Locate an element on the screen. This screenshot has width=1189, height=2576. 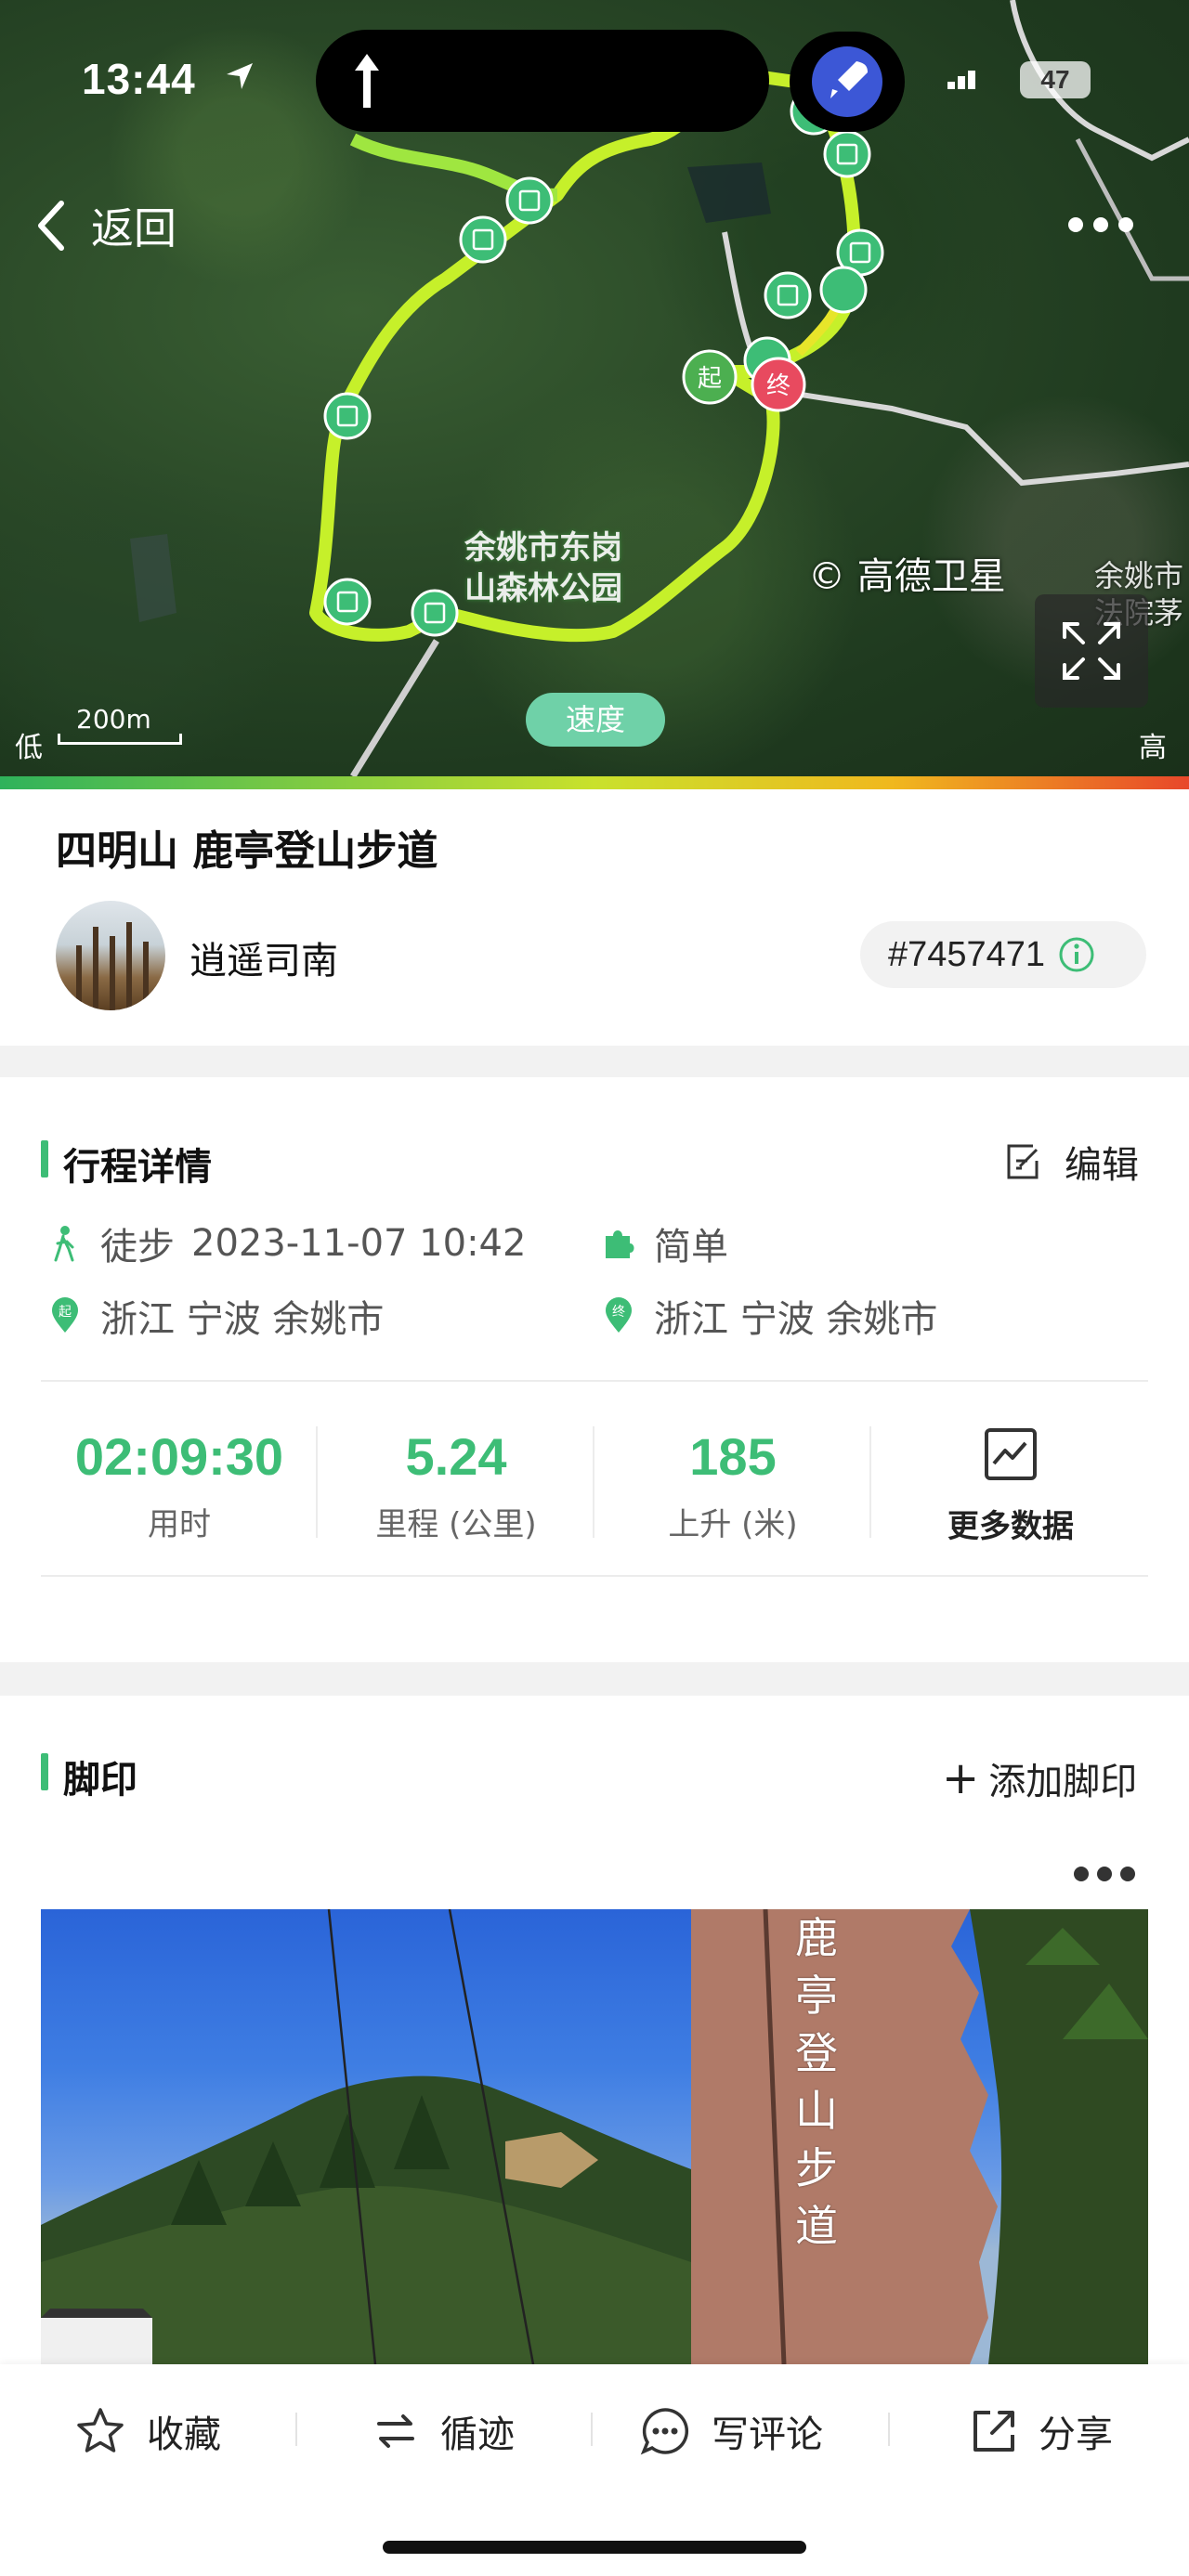
more-data-label: 更多数据 is located at coordinates (1010, 1527).